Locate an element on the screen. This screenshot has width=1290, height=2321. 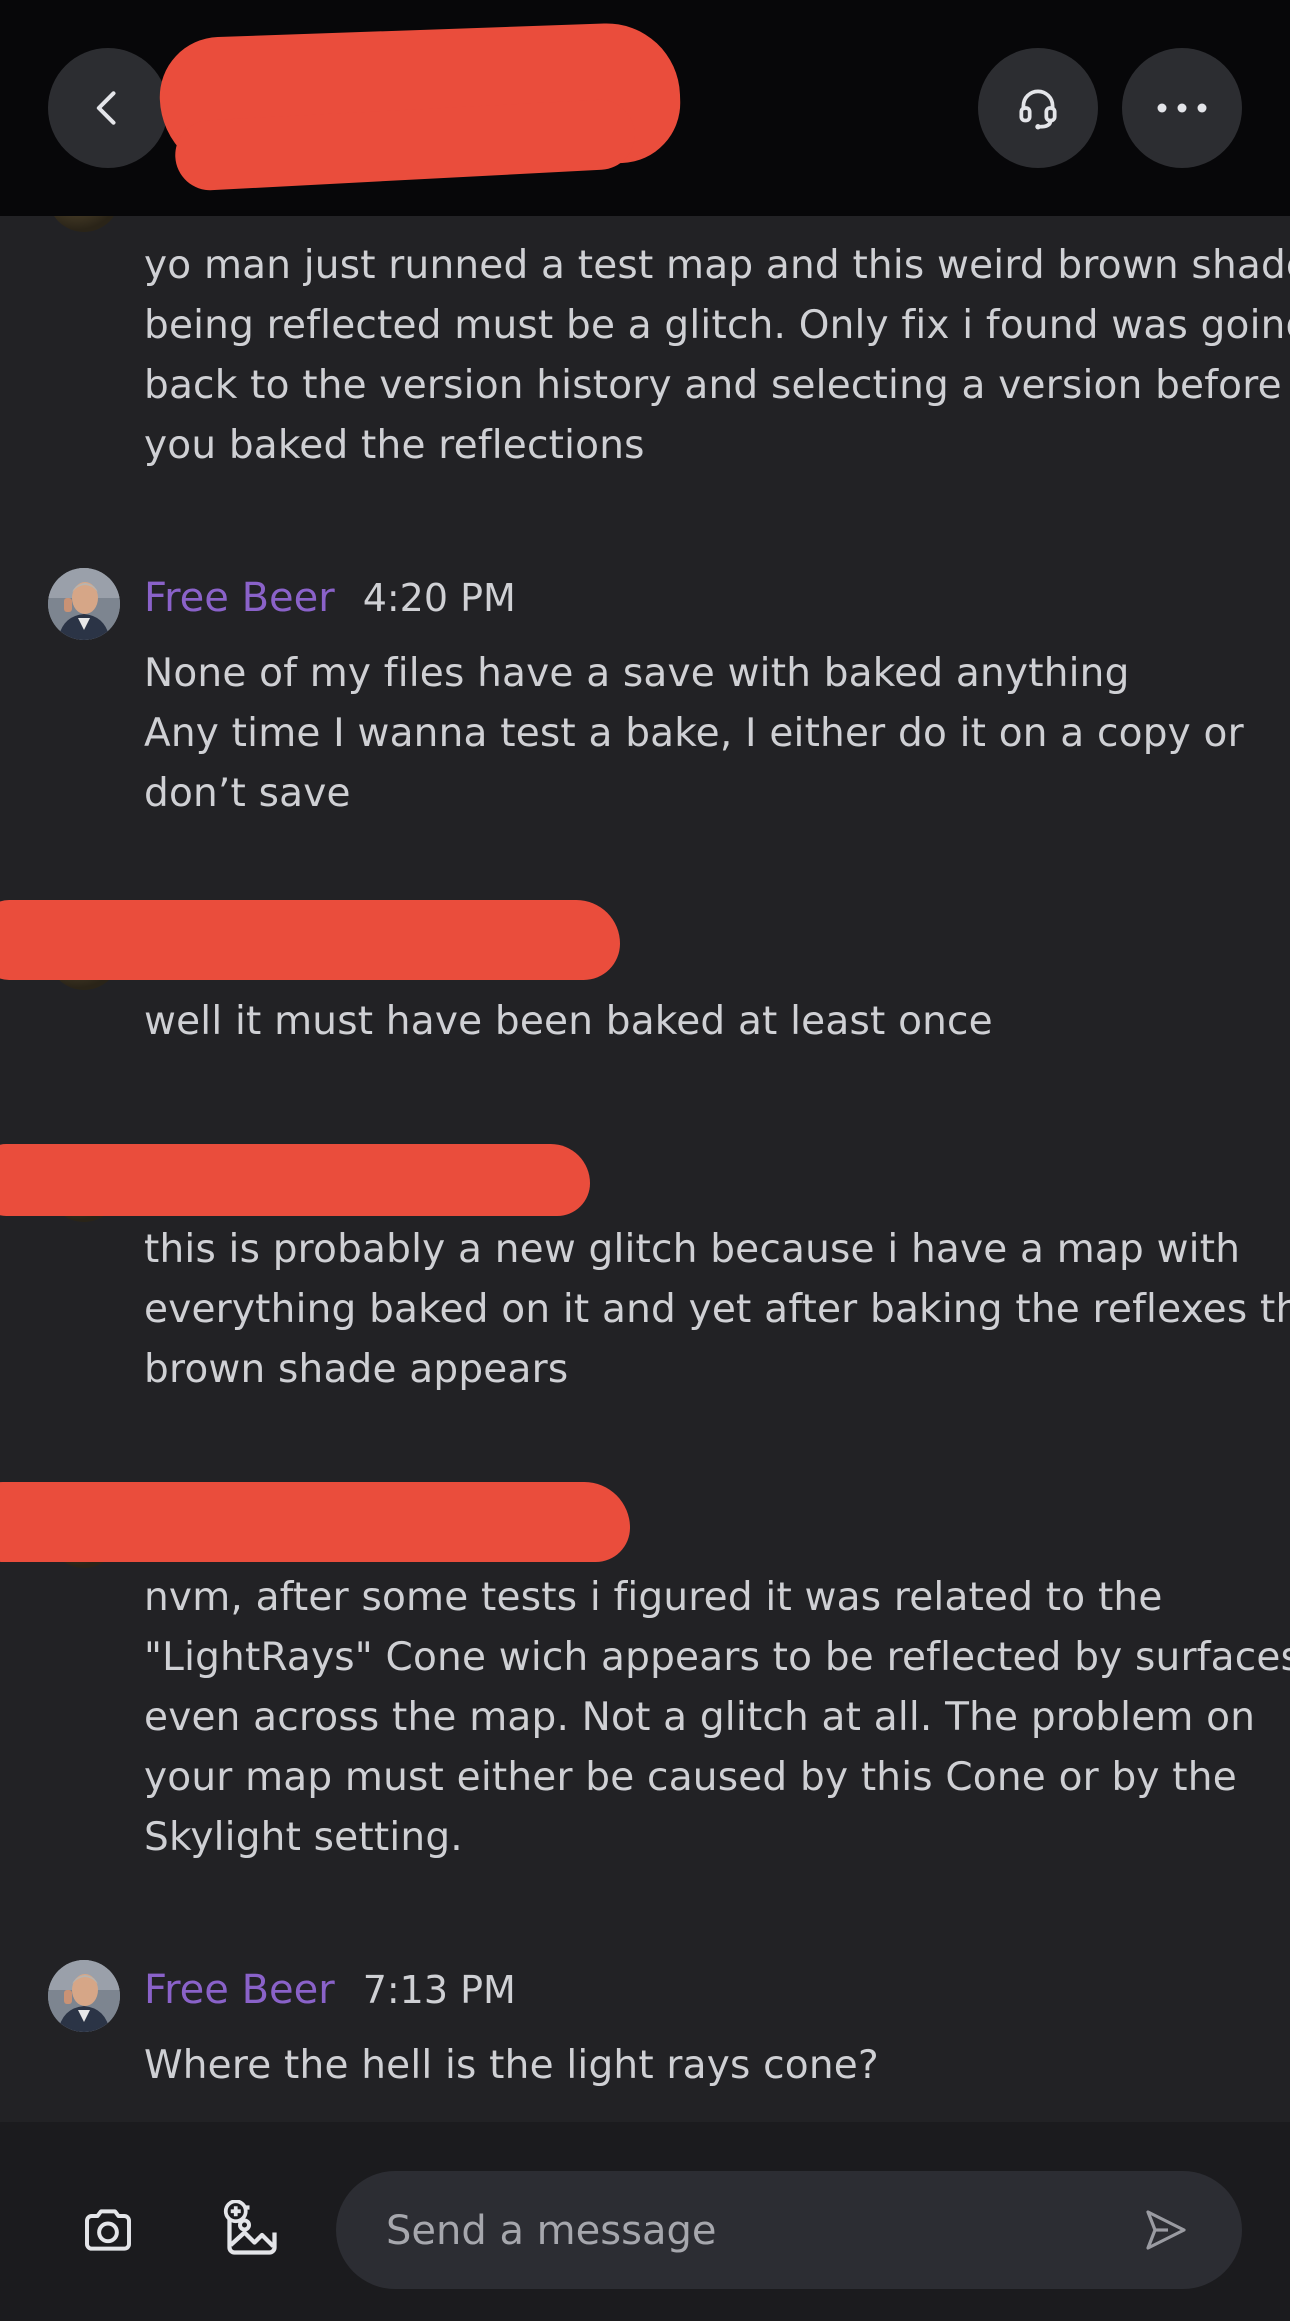
message-text: Where the hell is the light rays cone? is located at coordinates (511, 2065).